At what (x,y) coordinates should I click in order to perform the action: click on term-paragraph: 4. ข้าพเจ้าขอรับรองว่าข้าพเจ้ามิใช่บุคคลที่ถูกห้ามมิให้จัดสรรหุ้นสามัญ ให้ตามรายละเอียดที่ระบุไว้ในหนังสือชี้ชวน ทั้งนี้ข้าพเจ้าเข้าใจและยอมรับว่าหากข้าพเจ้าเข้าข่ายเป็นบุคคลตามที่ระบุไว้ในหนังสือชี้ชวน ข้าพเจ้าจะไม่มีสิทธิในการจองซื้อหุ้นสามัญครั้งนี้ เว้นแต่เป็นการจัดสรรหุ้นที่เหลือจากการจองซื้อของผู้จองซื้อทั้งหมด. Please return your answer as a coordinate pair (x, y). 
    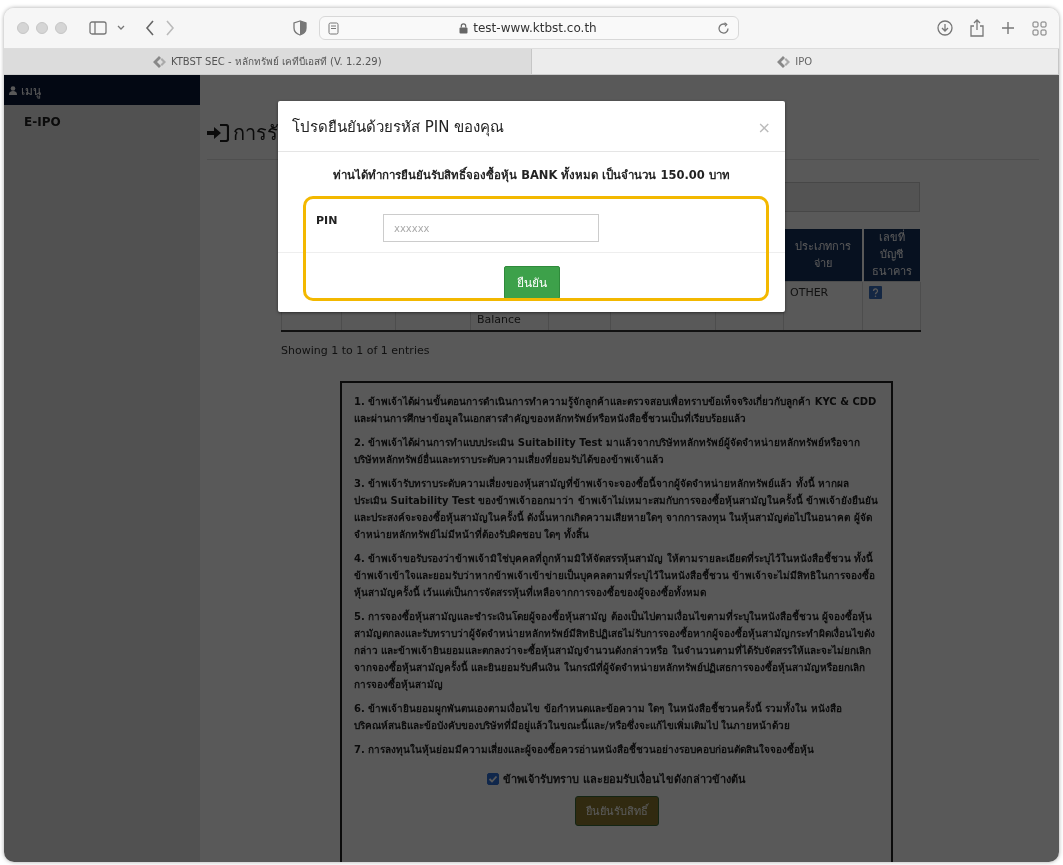
    Looking at the image, I should click on (615, 575).